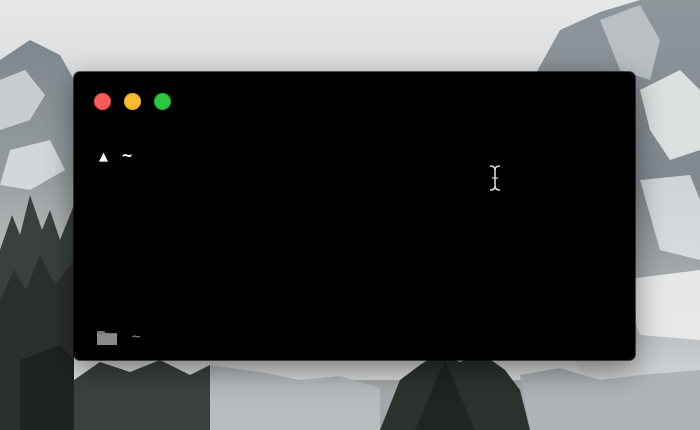 This screenshot has height=430, width=700. I want to click on window-controls, so click(132, 101).